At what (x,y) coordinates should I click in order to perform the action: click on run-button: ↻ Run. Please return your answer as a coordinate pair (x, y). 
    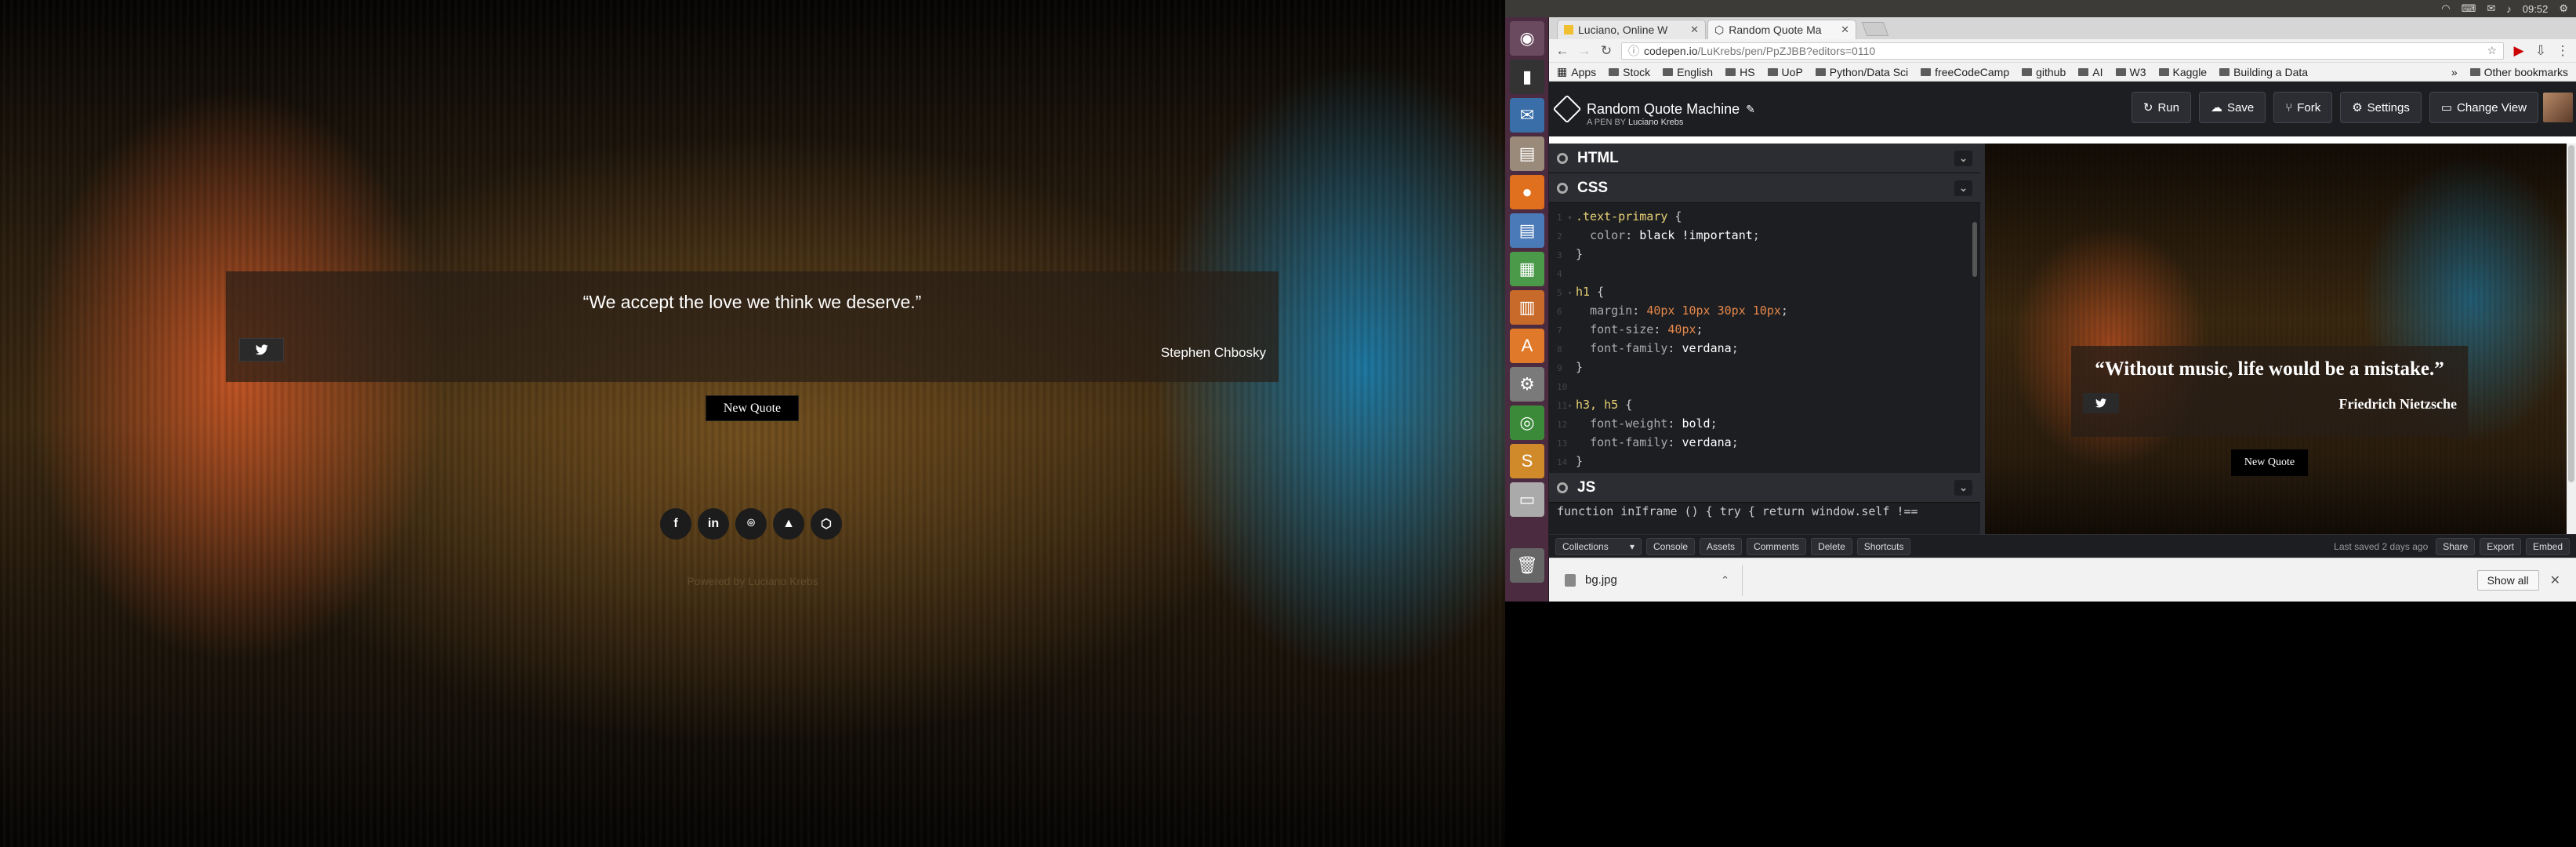
    Looking at the image, I should click on (2161, 107).